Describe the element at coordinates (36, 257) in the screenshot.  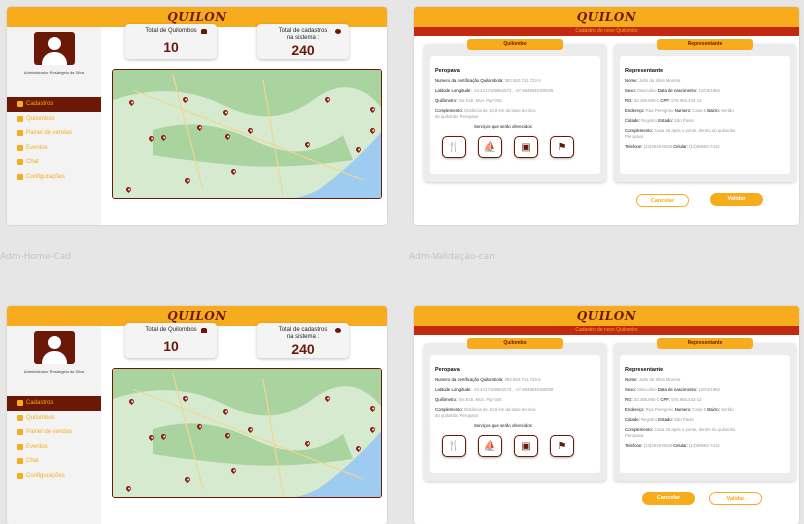
I see `frame-label-home: Adm-Home-Cad` at that location.